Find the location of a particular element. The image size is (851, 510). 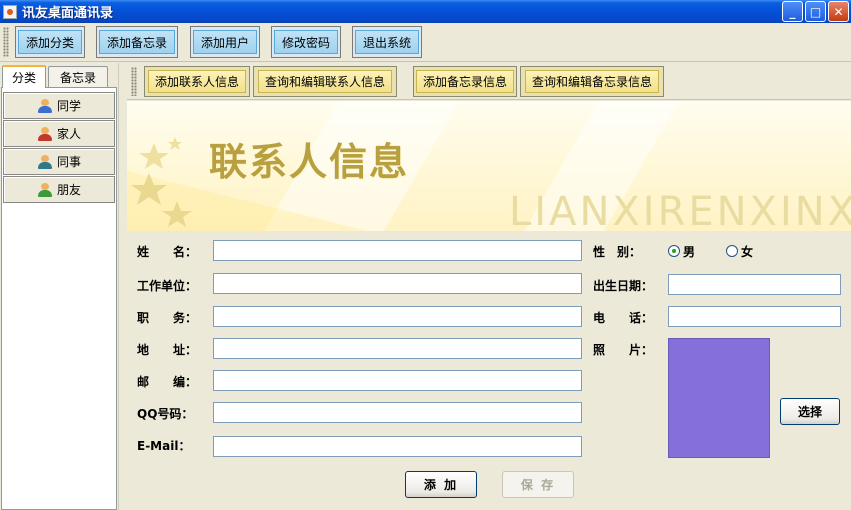

add-memo-info-label: 添加备忘录信息 is located at coordinates (464, 81).